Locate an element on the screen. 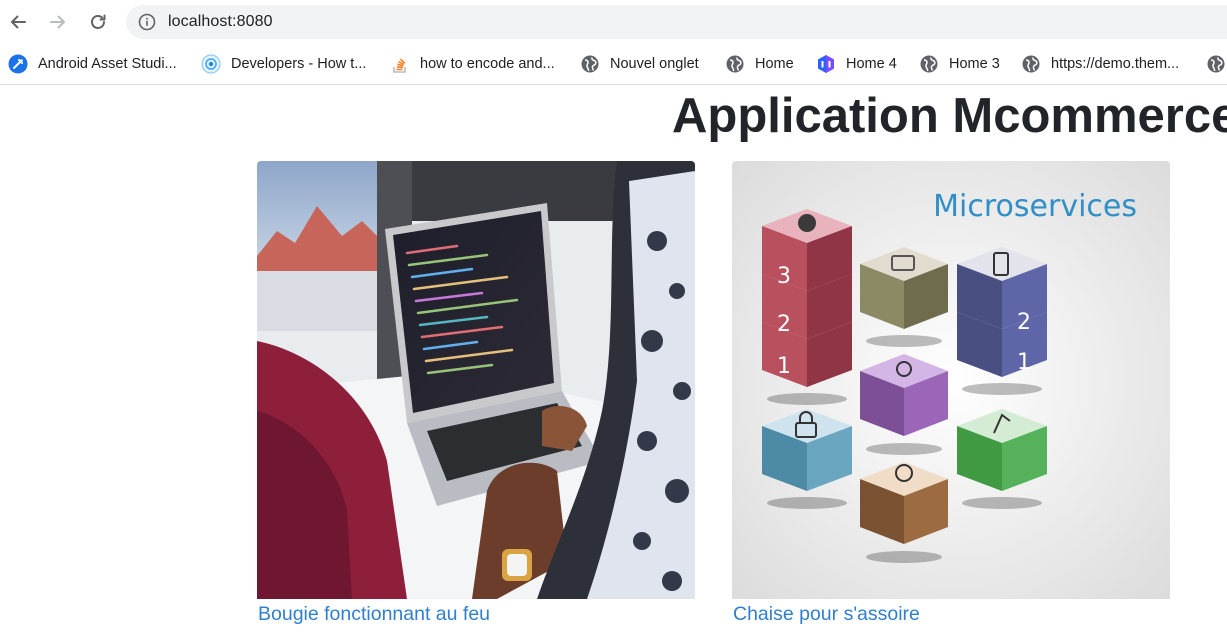 The height and width of the screenshot is (638, 1227). back-button is located at coordinates (18, 22).